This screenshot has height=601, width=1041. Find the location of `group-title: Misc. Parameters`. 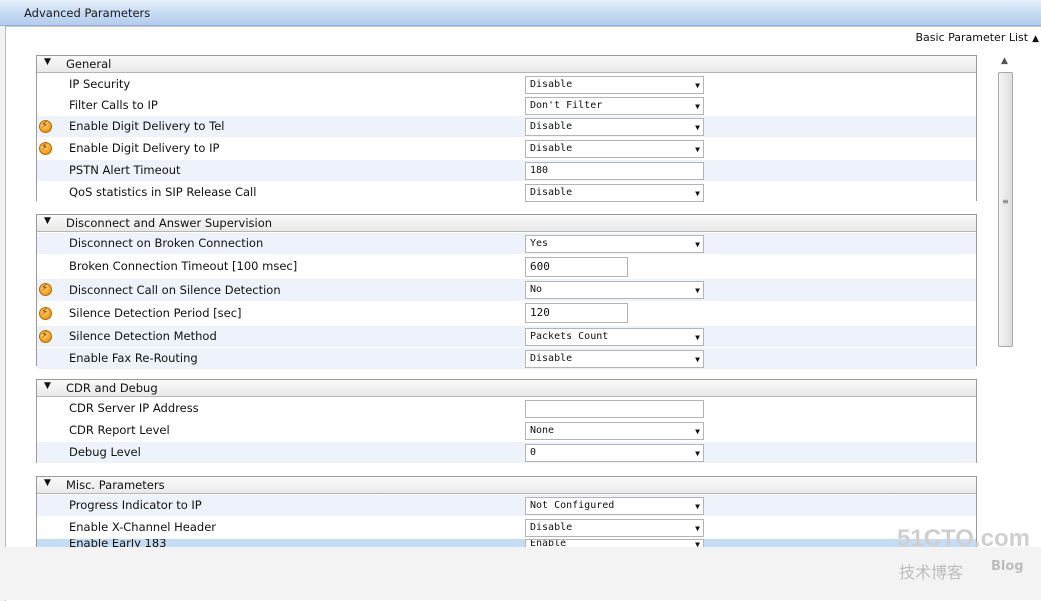

group-title: Misc. Parameters is located at coordinates (115, 485).